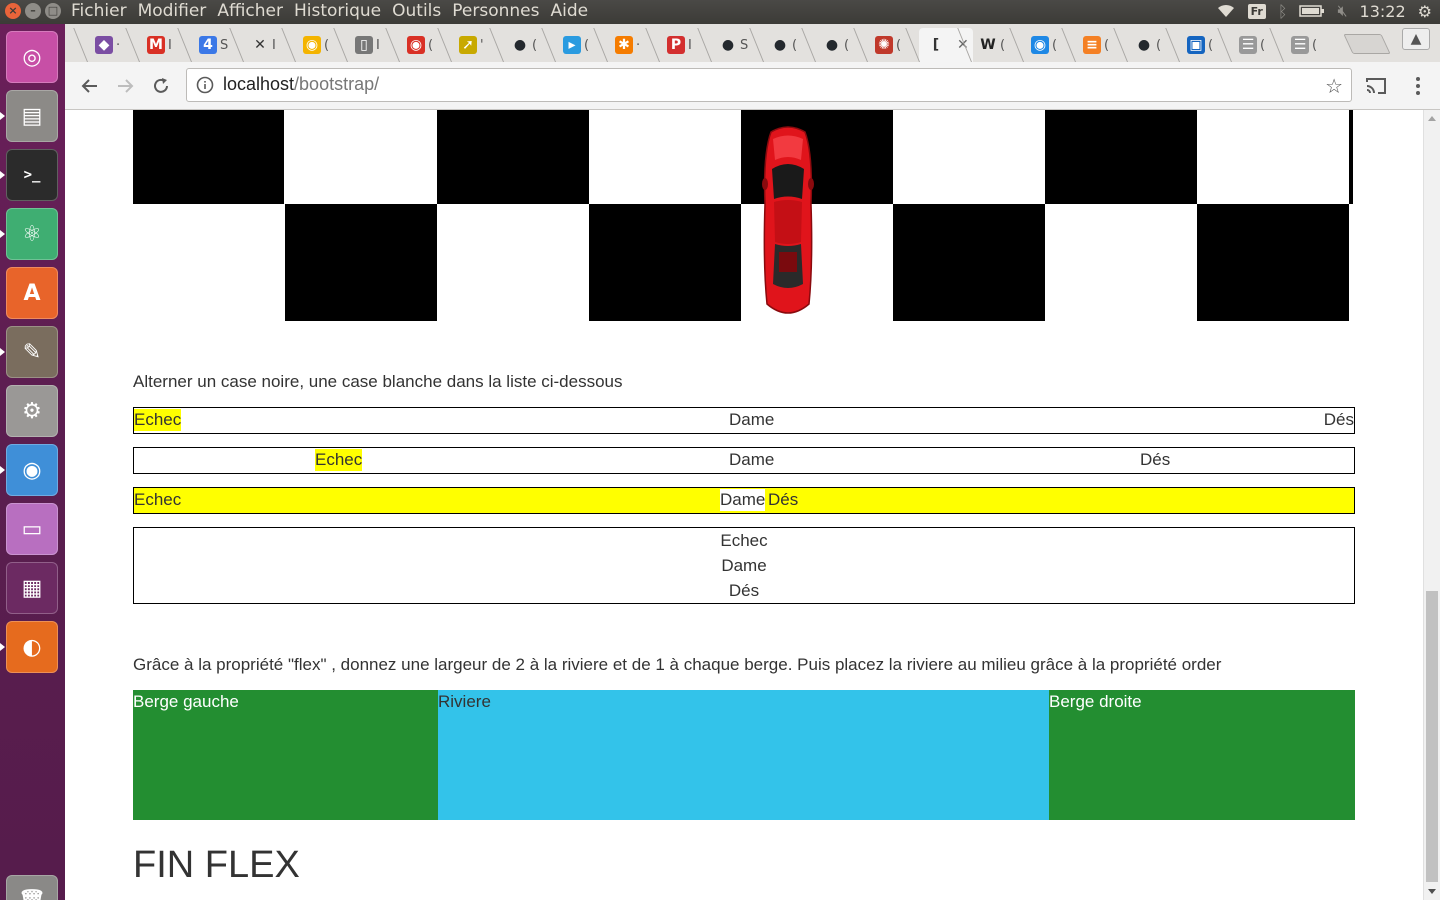 Image resolution: width=1440 pixels, height=900 pixels. What do you see at coordinates (1256, 11) in the screenshot?
I see `keyboard-layout-indicator: Fr` at bounding box center [1256, 11].